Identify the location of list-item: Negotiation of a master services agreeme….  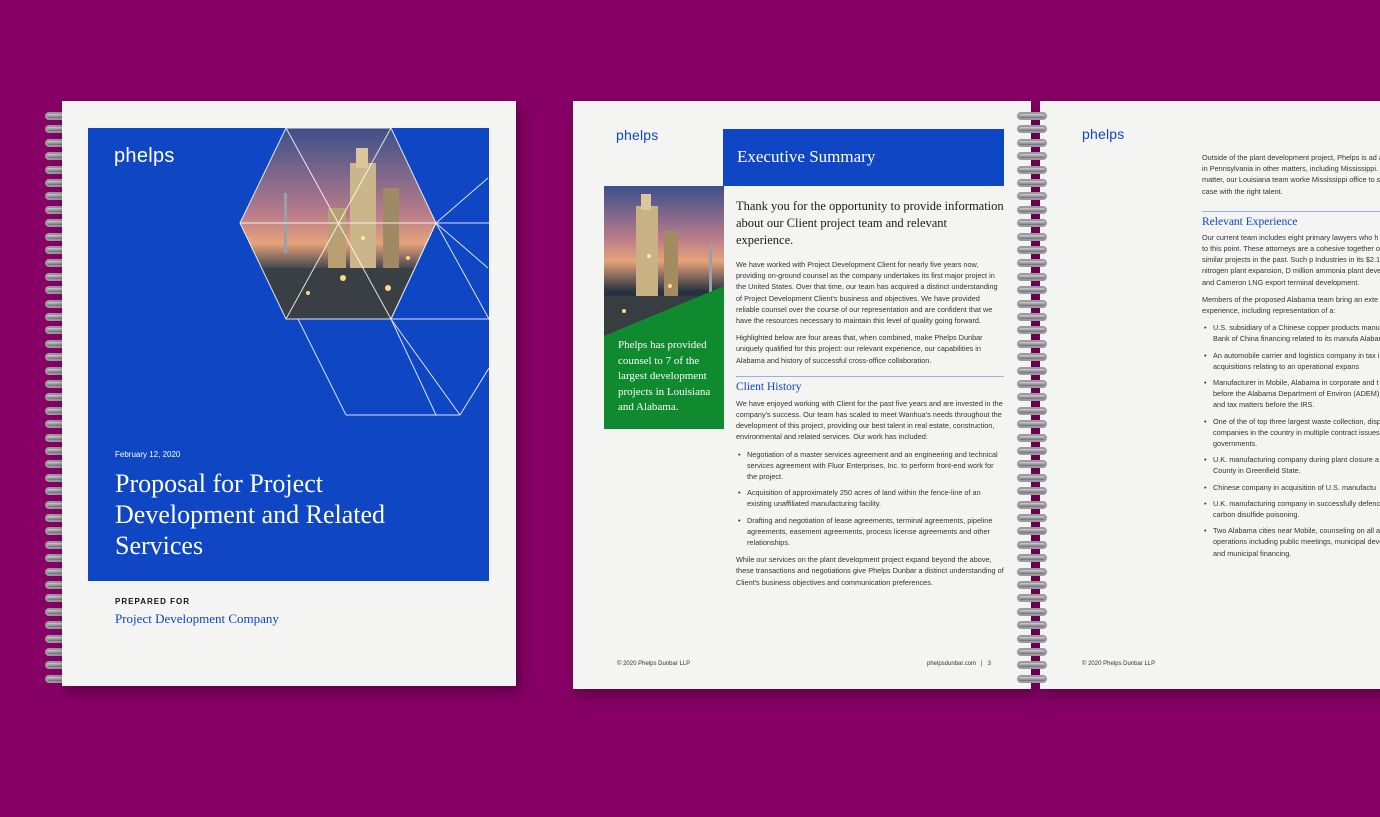
(871, 466).